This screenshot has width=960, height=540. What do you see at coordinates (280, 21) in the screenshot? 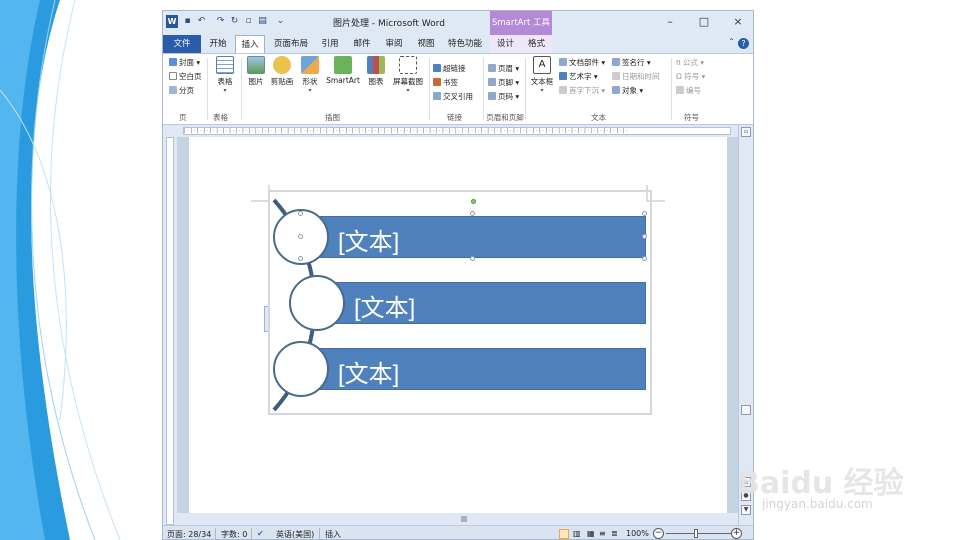
I see `customize-toolbar-icon: ⌄` at bounding box center [280, 21].